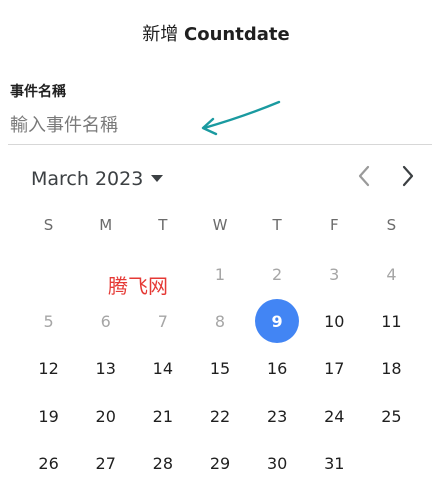 The height and width of the screenshot is (497, 432). I want to click on title-brand: Countdate, so click(237, 34).